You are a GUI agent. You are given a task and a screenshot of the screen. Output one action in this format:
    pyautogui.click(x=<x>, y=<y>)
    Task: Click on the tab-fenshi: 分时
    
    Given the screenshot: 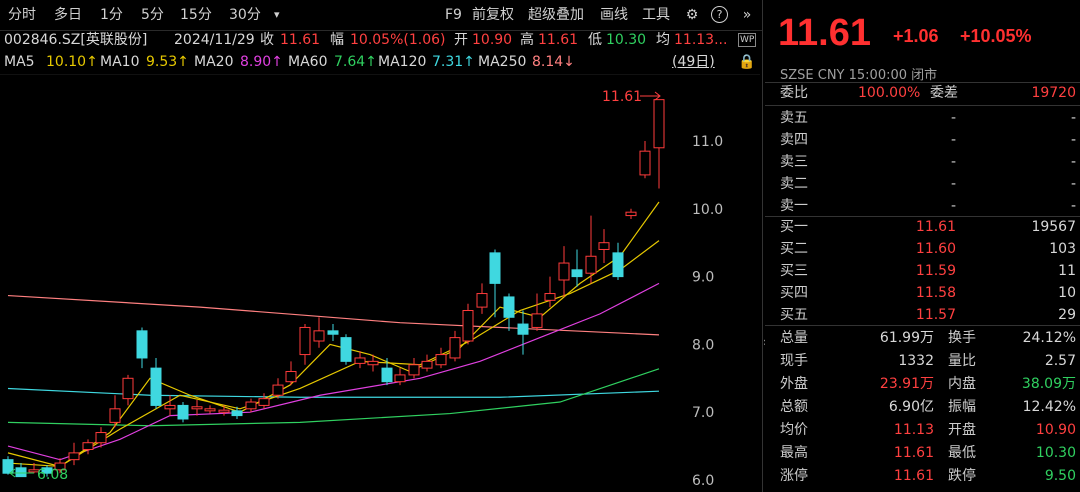 What is the action you would take?
    pyautogui.click(x=22, y=15)
    